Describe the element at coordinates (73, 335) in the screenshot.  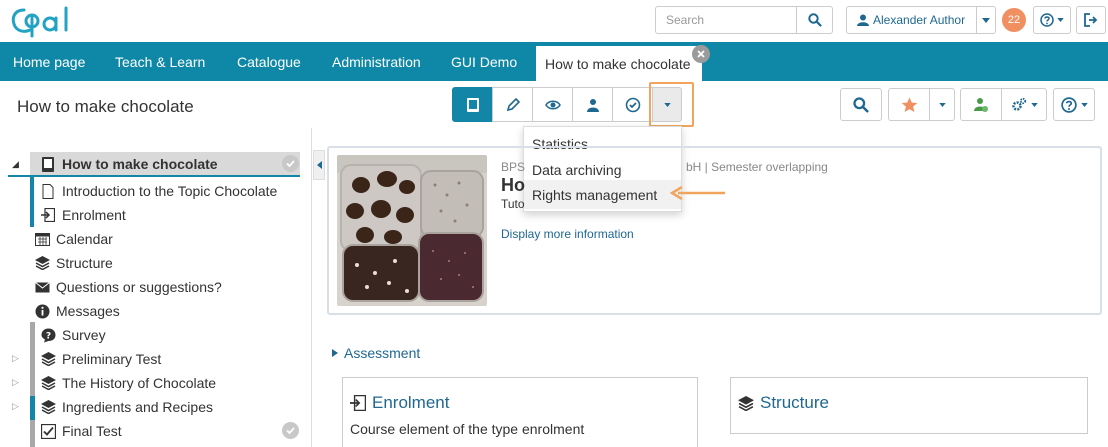
I see `tree-item-survey: ? Survey` at that location.